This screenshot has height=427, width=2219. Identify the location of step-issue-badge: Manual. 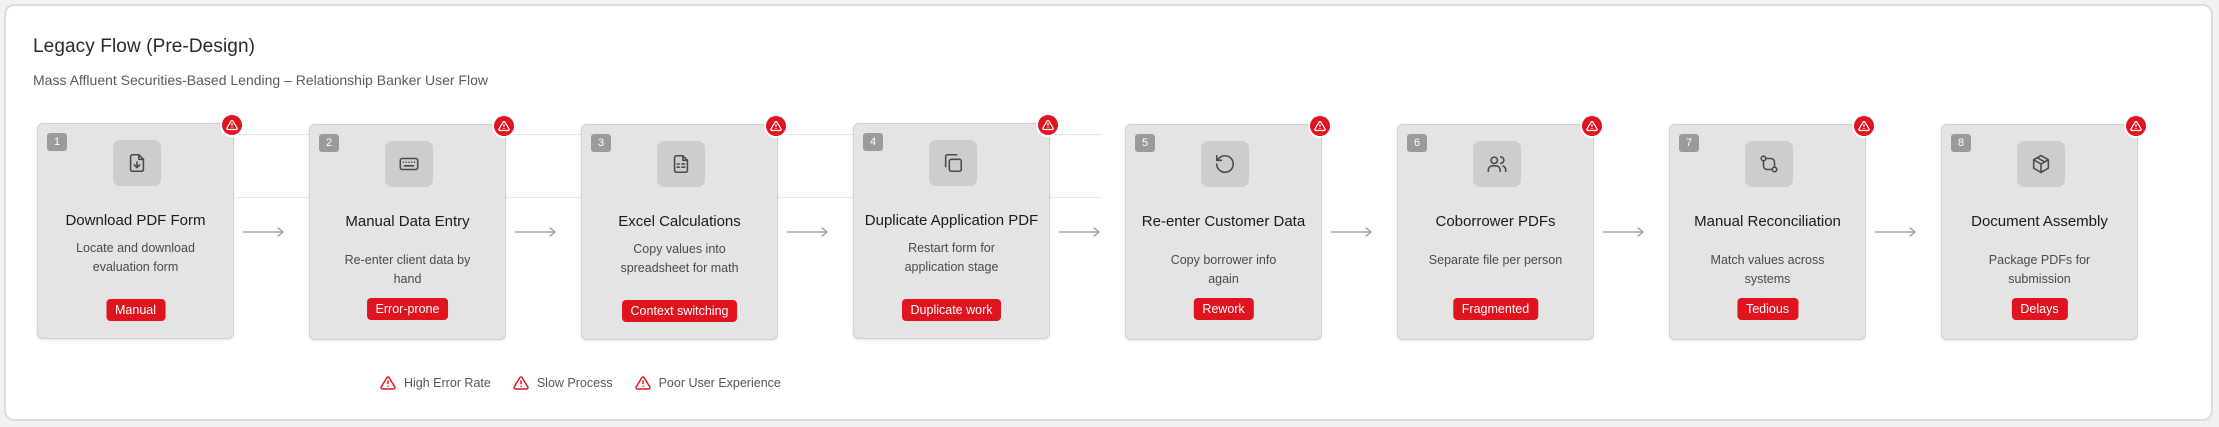
(135, 310).